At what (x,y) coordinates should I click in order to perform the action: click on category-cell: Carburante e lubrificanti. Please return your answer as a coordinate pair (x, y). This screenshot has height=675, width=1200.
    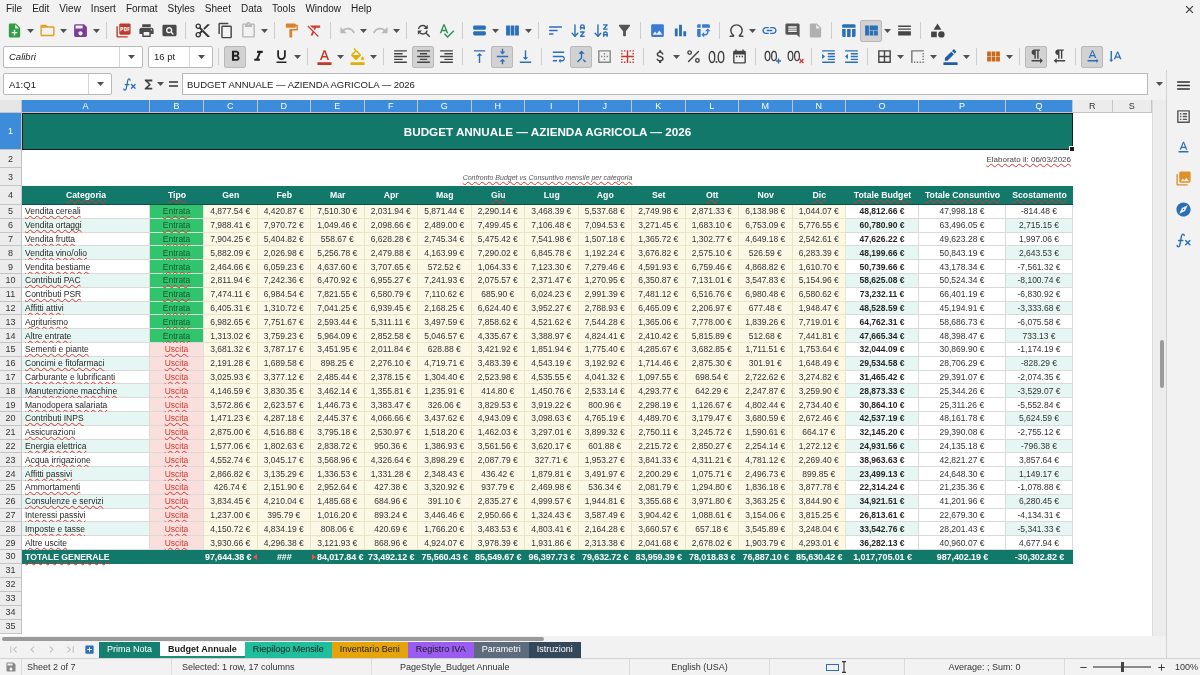
    Looking at the image, I should click on (86, 377).